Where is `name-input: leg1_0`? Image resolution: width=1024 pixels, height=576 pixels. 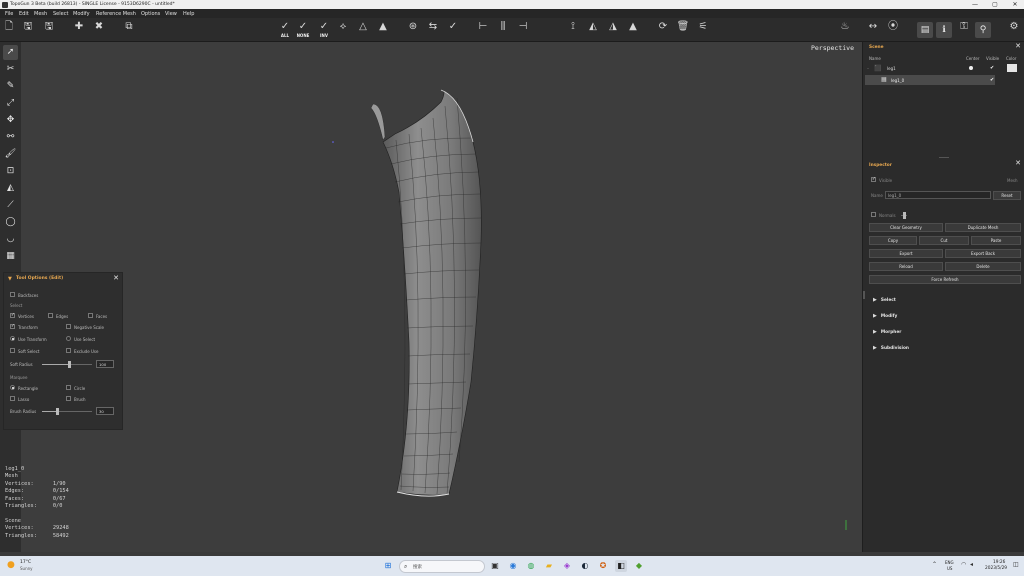
name-input: leg1_0 is located at coordinates (938, 195).